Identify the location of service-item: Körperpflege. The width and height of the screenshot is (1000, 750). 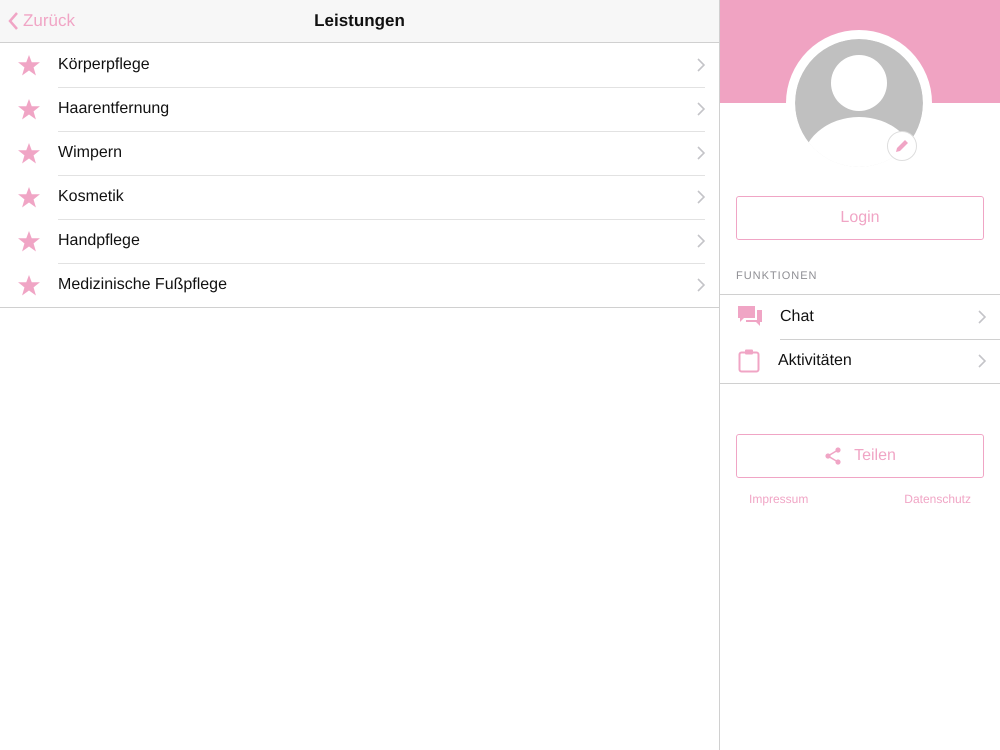
(359, 65).